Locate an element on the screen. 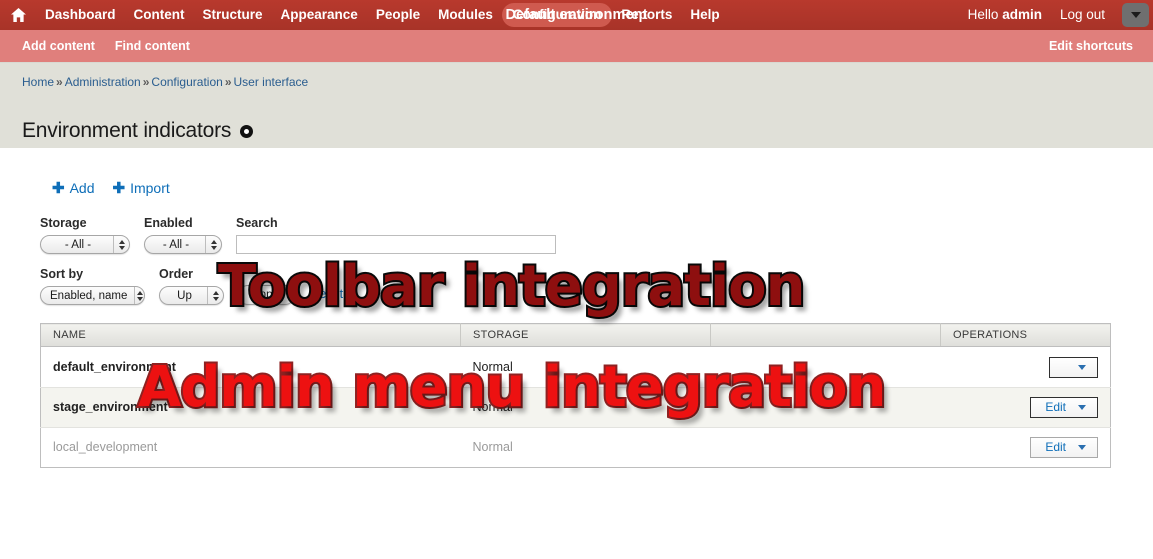 The image size is (1153, 559). storage-filter-label: Storage is located at coordinates (63, 223).